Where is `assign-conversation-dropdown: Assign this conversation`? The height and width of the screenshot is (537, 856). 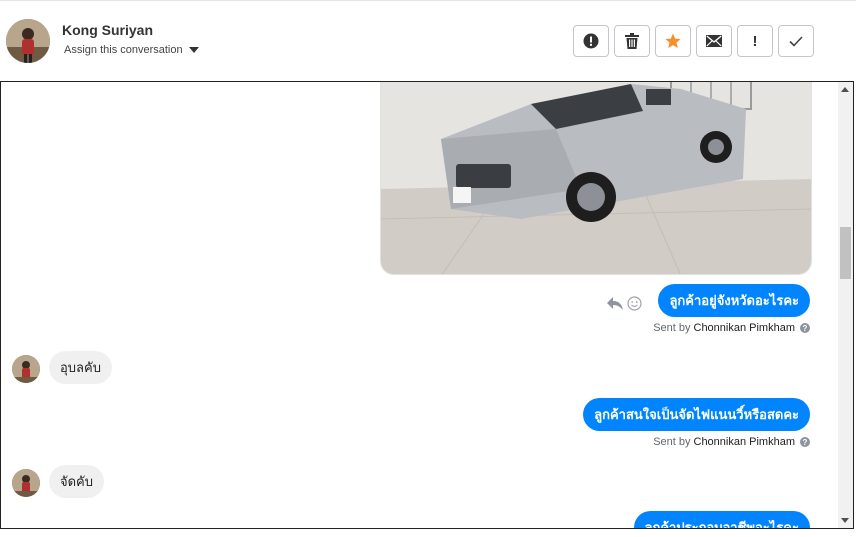 assign-conversation-dropdown: Assign this conversation is located at coordinates (131, 50).